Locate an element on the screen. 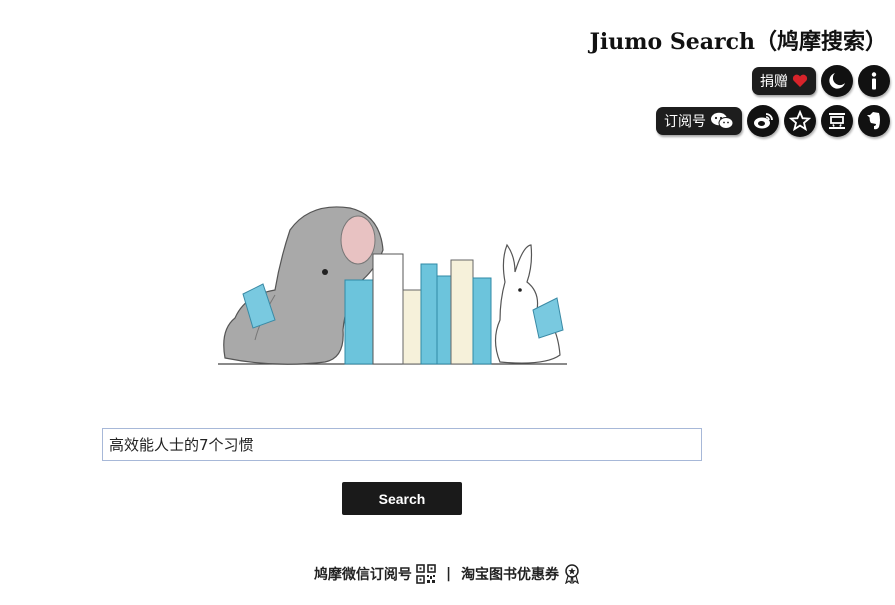 The height and width of the screenshot is (605, 895). site-title: Jiumo Search（鸠摩搜索） is located at coordinates (738, 42).